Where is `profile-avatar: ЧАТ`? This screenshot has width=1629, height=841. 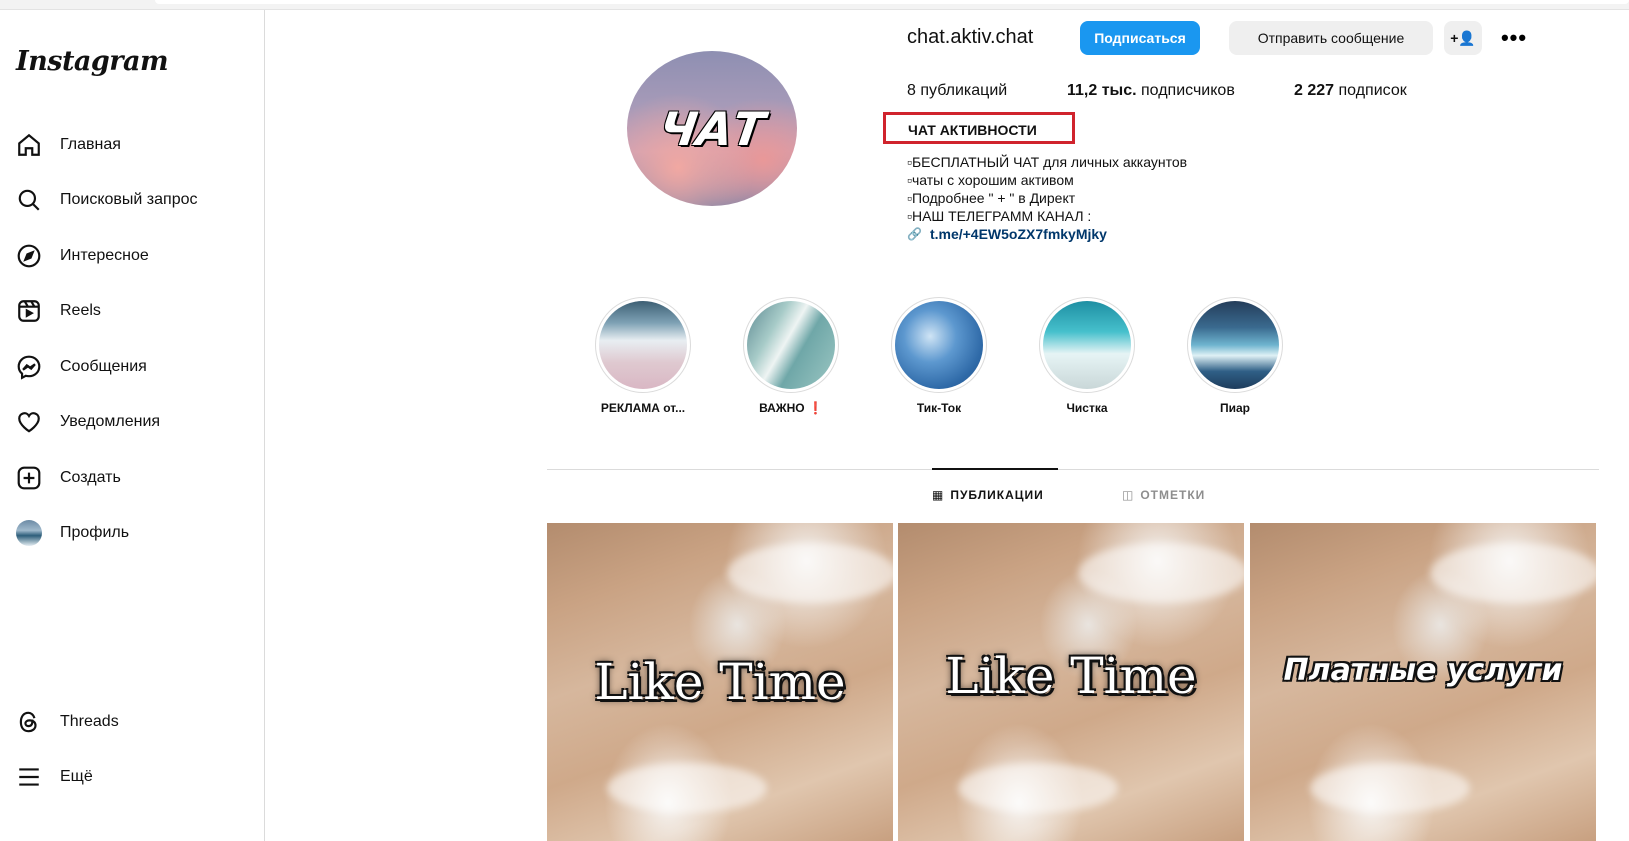
profile-avatar: ЧАТ is located at coordinates (712, 128).